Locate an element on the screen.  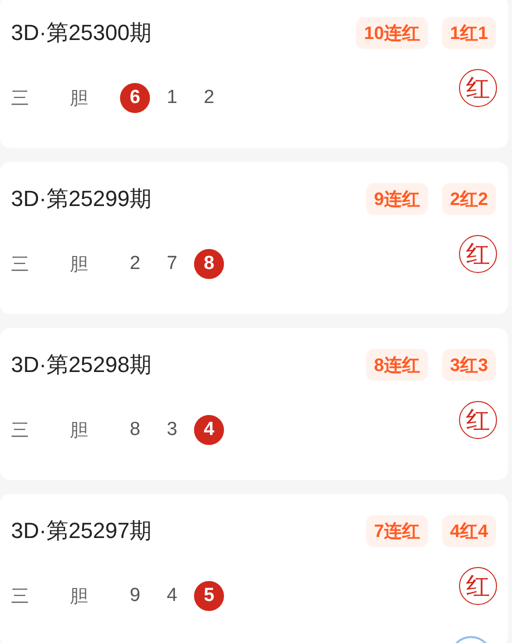
issue-title: 3D·第25298期 is located at coordinates (82, 365).